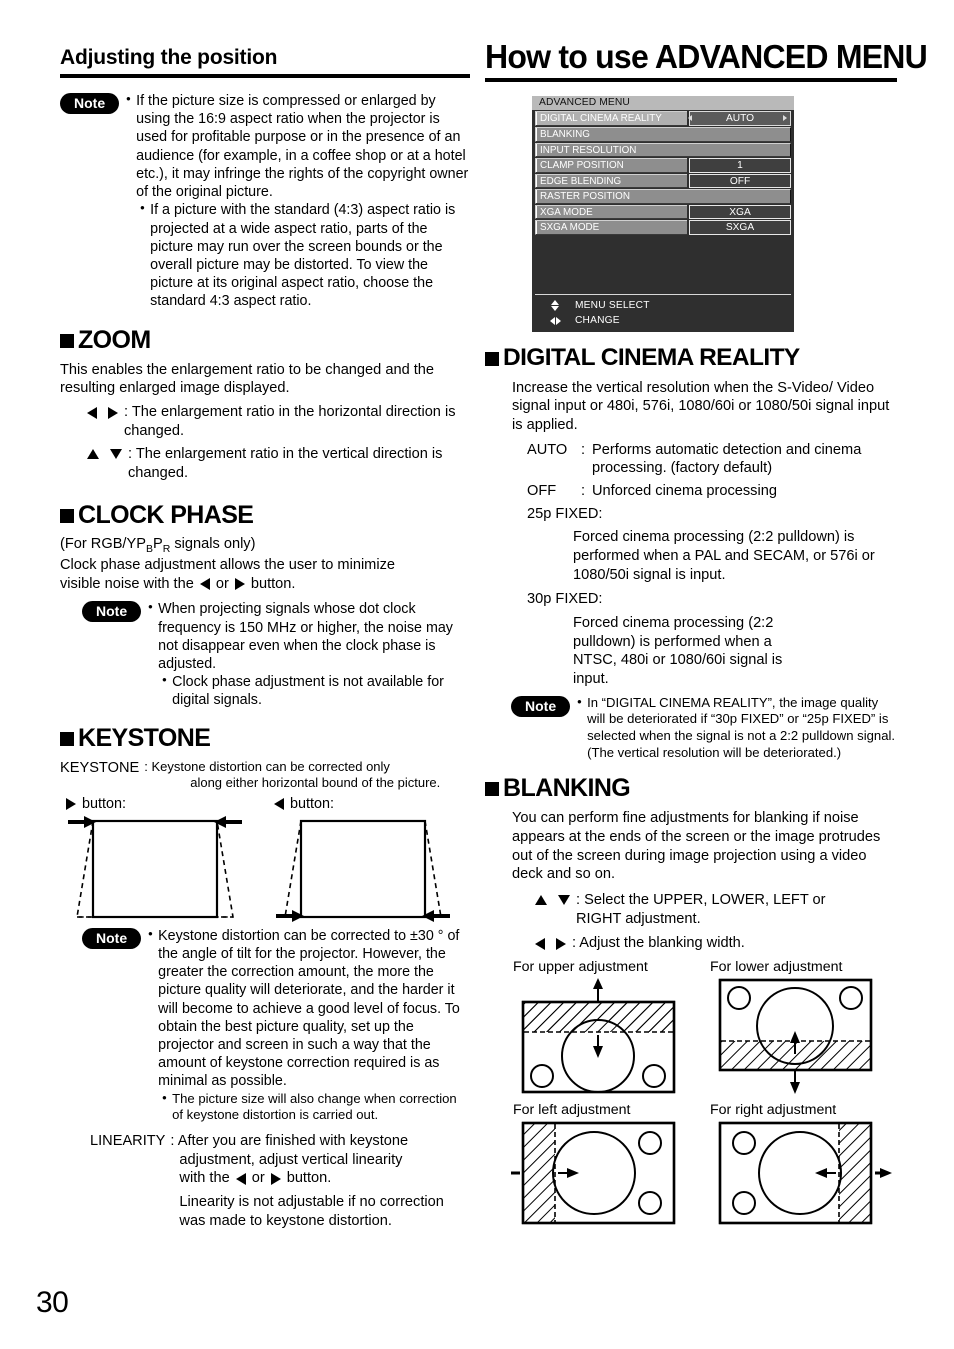 This screenshot has height=1349, width=954. Describe the element at coordinates (690, 118) in the screenshot. I see `osd-decrease-arrow-icon` at that location.